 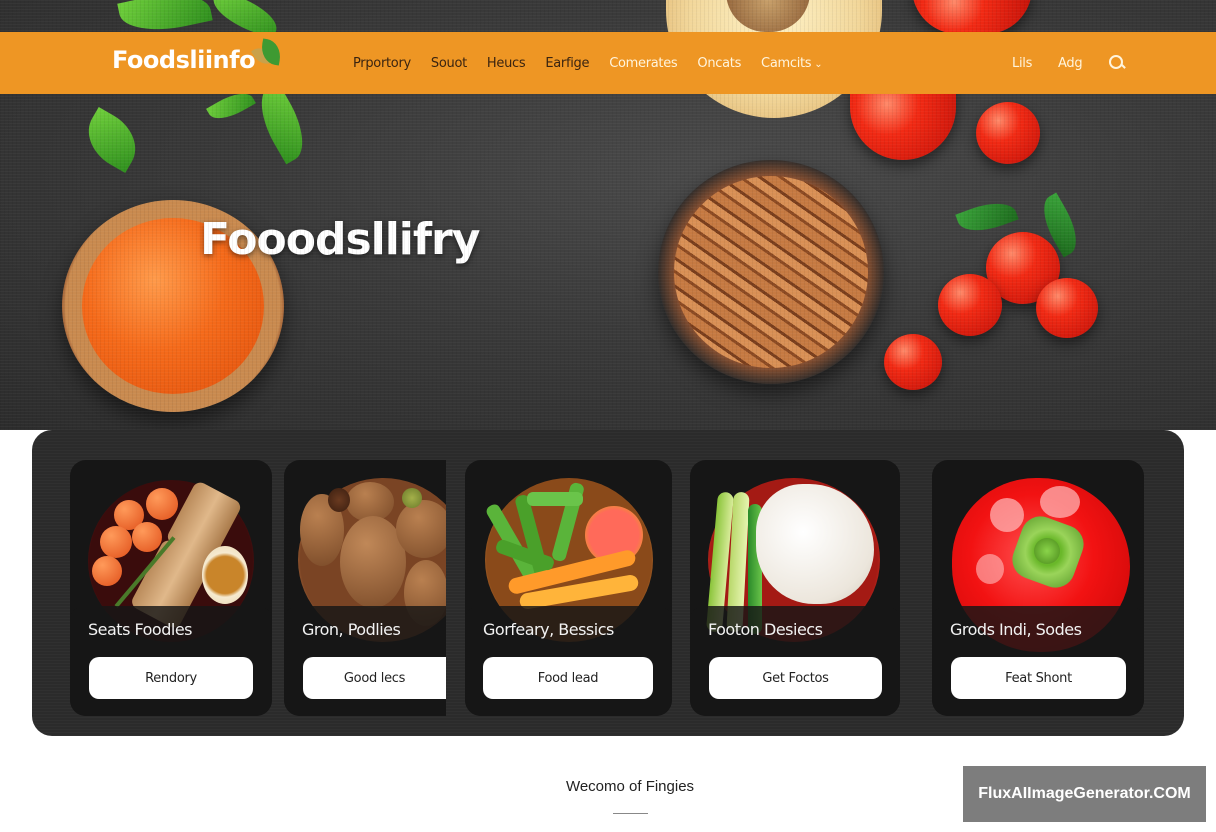 What do you see at coordinates (365, 588) in the screenshot?
I see `category-card: Gron, Podlies Good lecs` at bounding box center [365, 588].